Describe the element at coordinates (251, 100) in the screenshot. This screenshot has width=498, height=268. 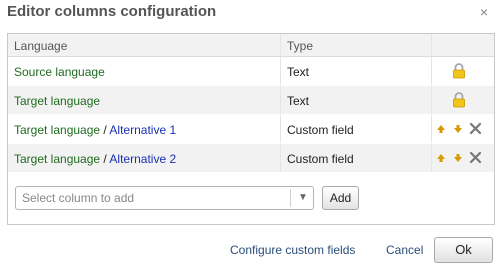
I see `table-row: Target language Text` at that location.